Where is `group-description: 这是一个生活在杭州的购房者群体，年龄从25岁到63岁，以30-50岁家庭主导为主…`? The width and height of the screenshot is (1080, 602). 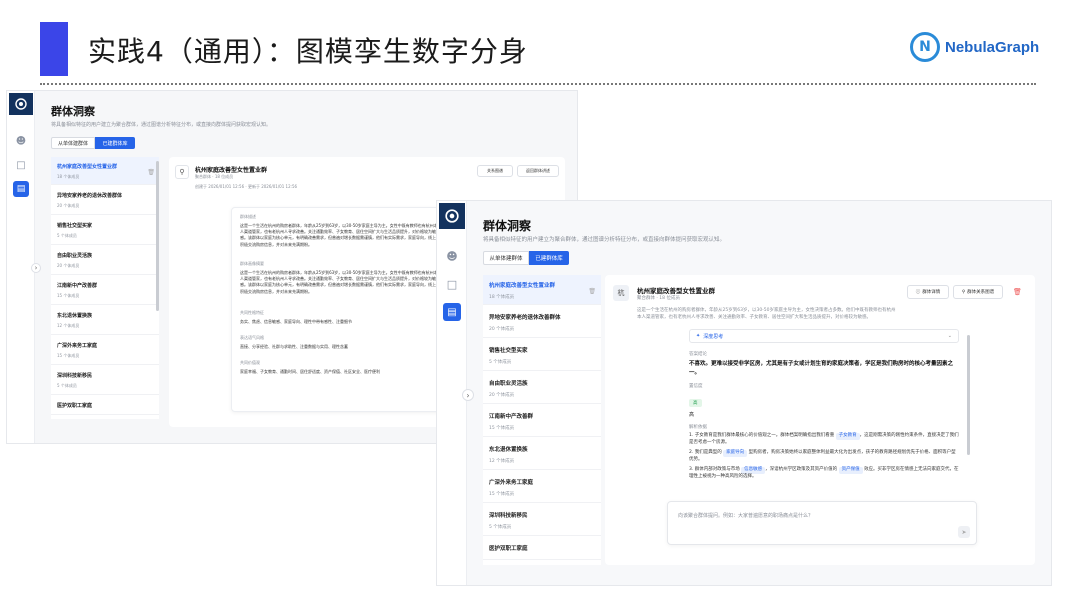
group-description: 这是一个生活在杭州的购房者群体，年龄从25岁到63岁，以30-50岁家庭主导为主… is located at coordinates (766, 314).